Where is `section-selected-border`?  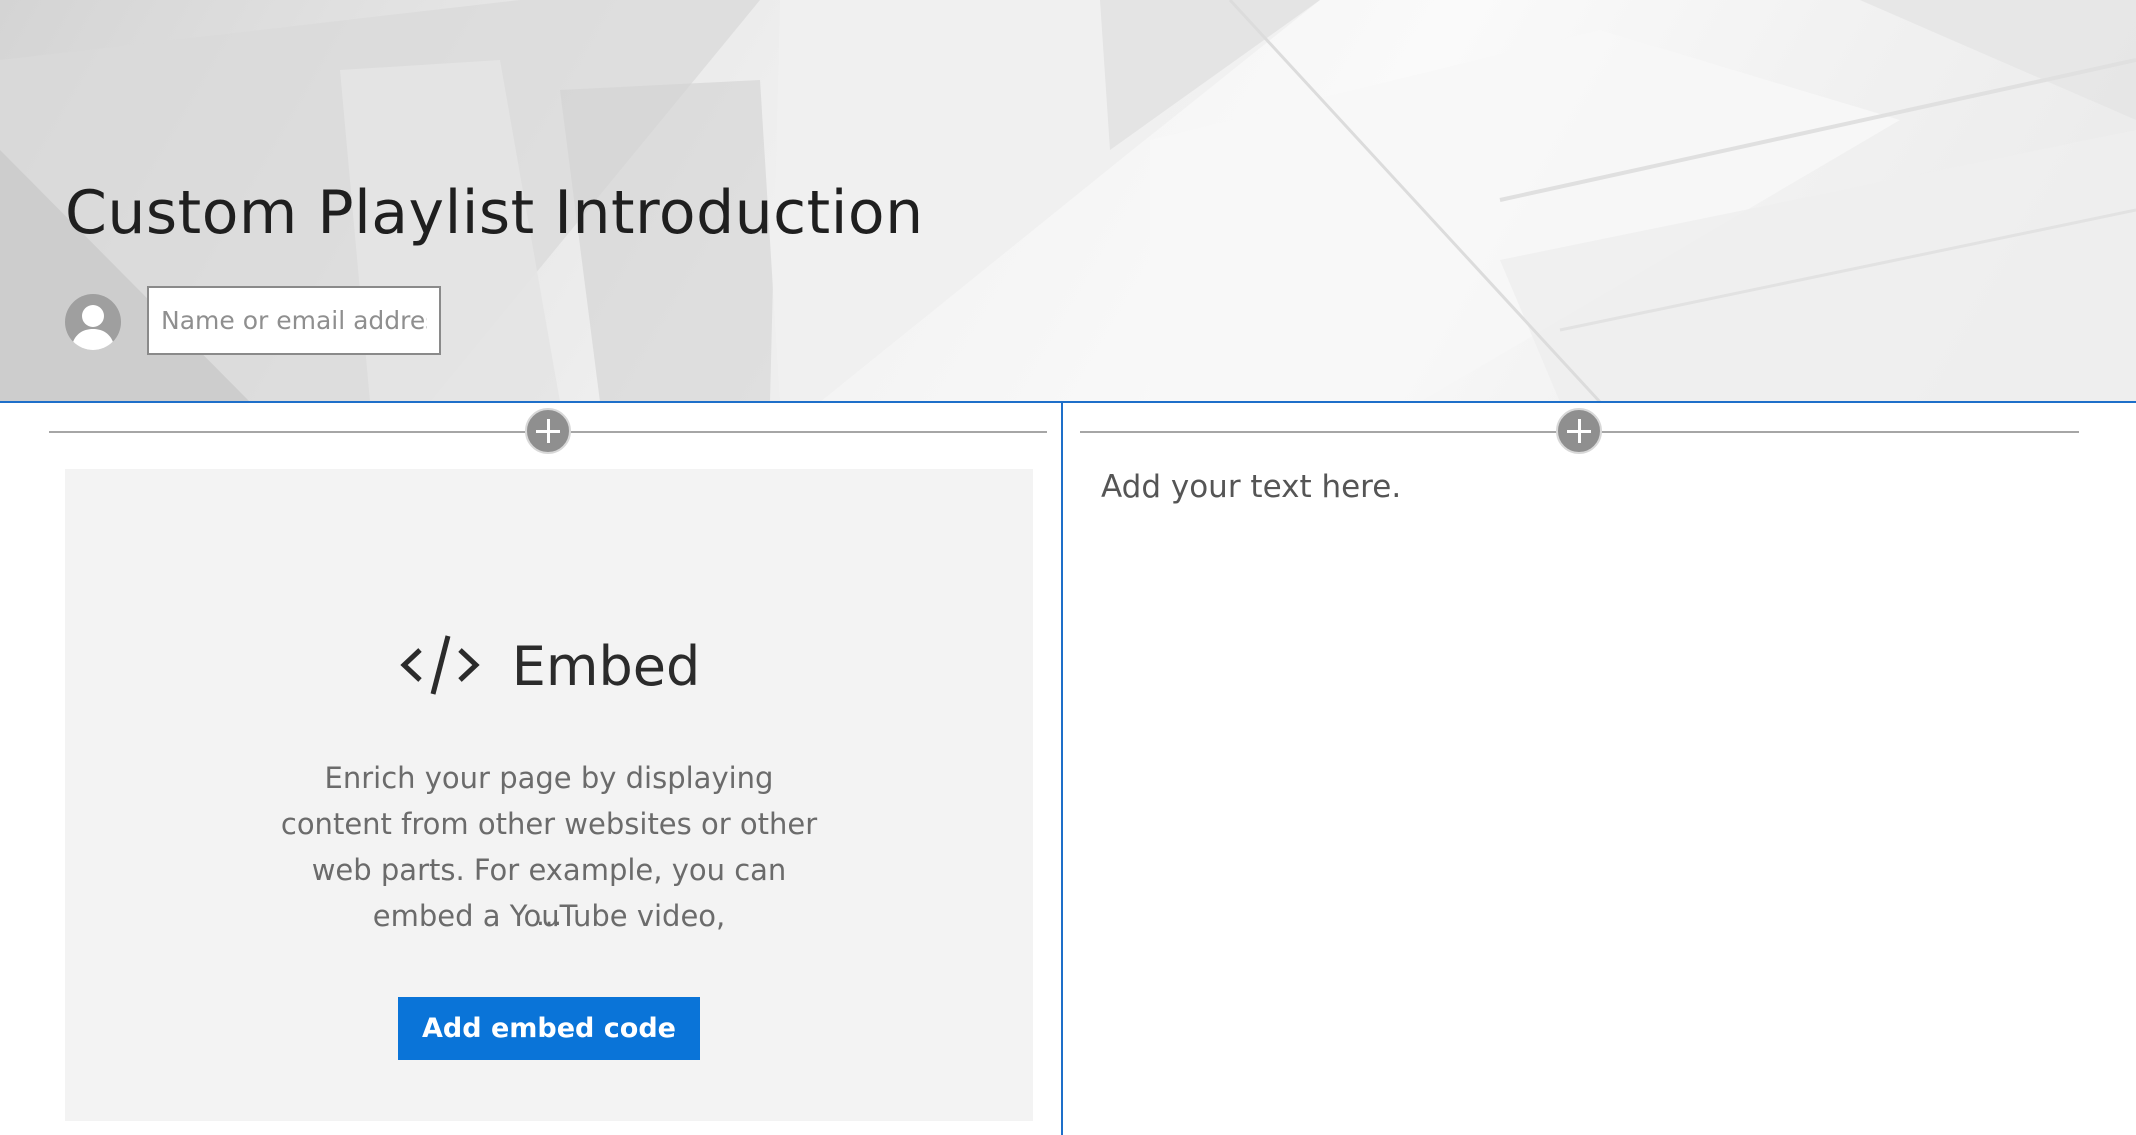
section-selected-border is located at coordinates (1068, 402).